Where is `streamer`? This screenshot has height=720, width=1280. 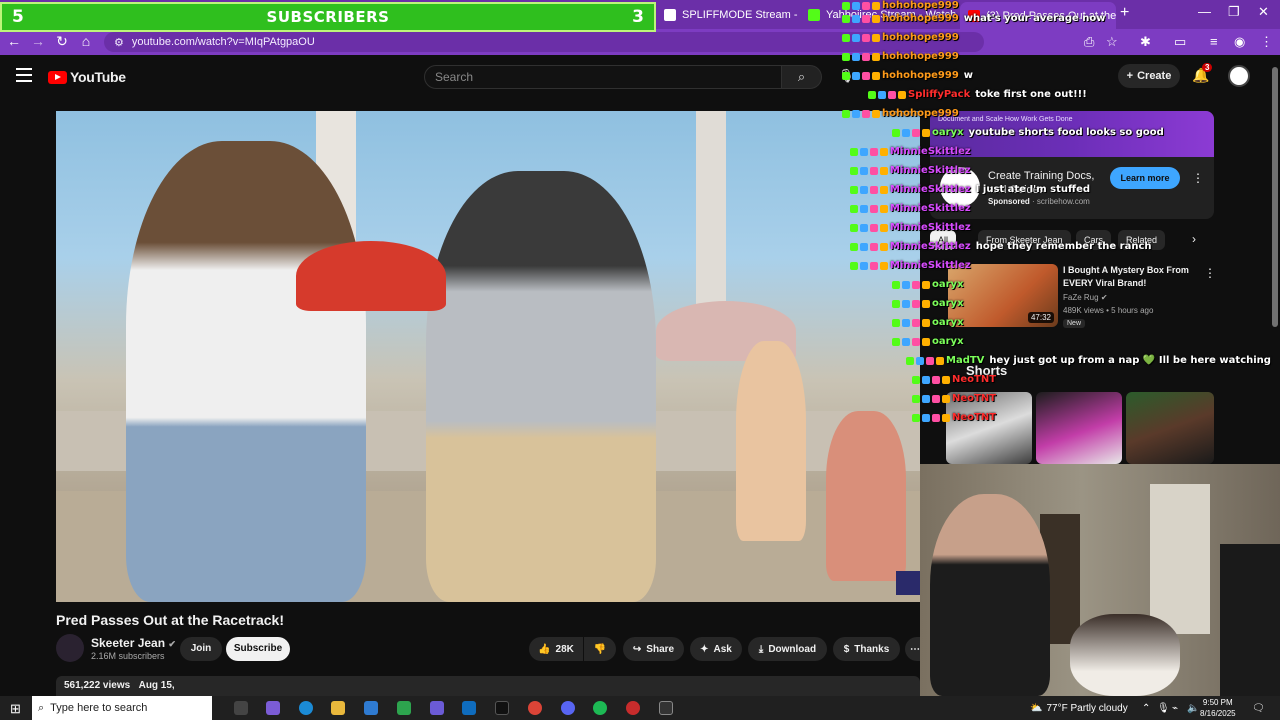 streamer is located at coordinates (990, 595).